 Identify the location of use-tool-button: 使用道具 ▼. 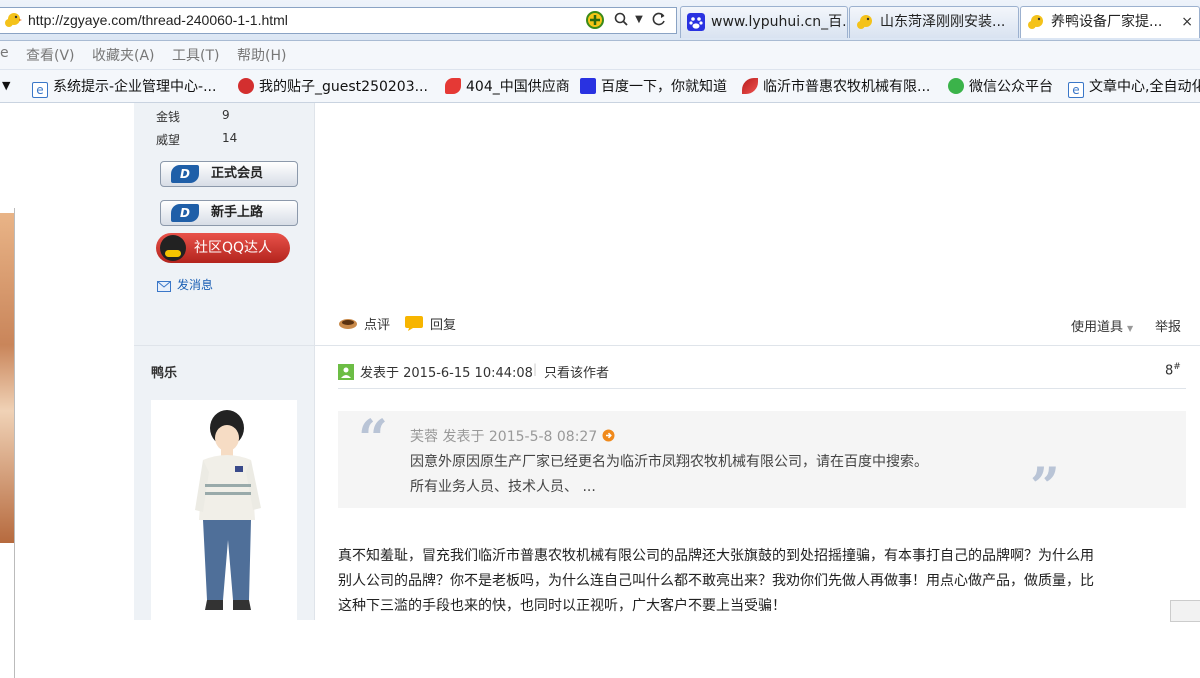
(1102, 325).